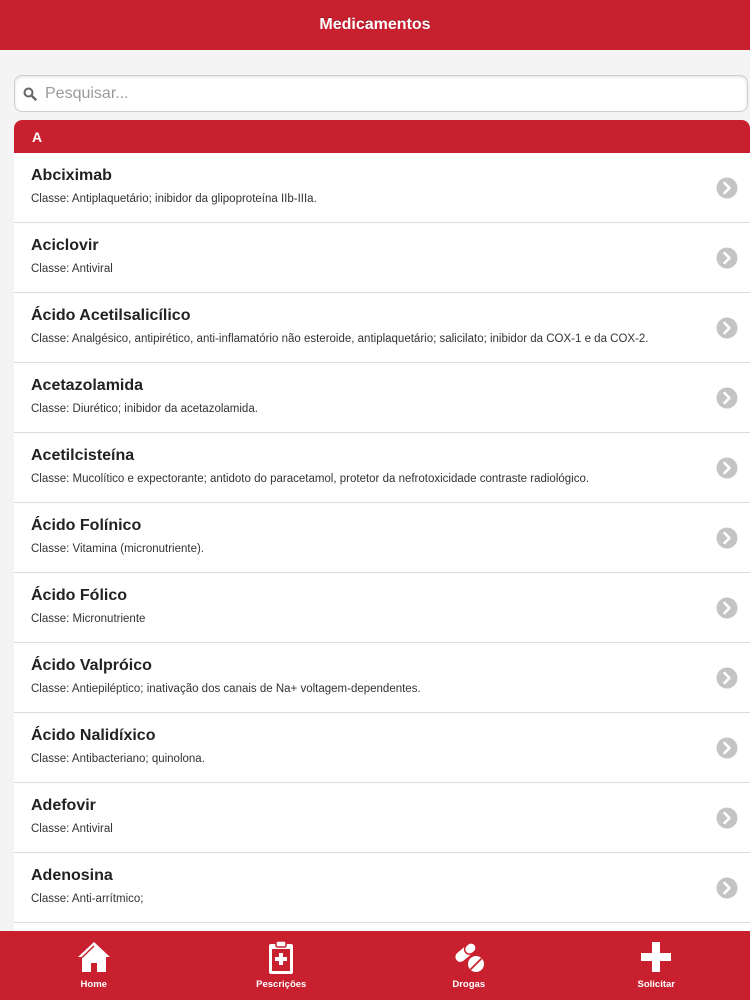  I want to click on list-item: Adefovir Classe: Antiviral, so click(382, 818).